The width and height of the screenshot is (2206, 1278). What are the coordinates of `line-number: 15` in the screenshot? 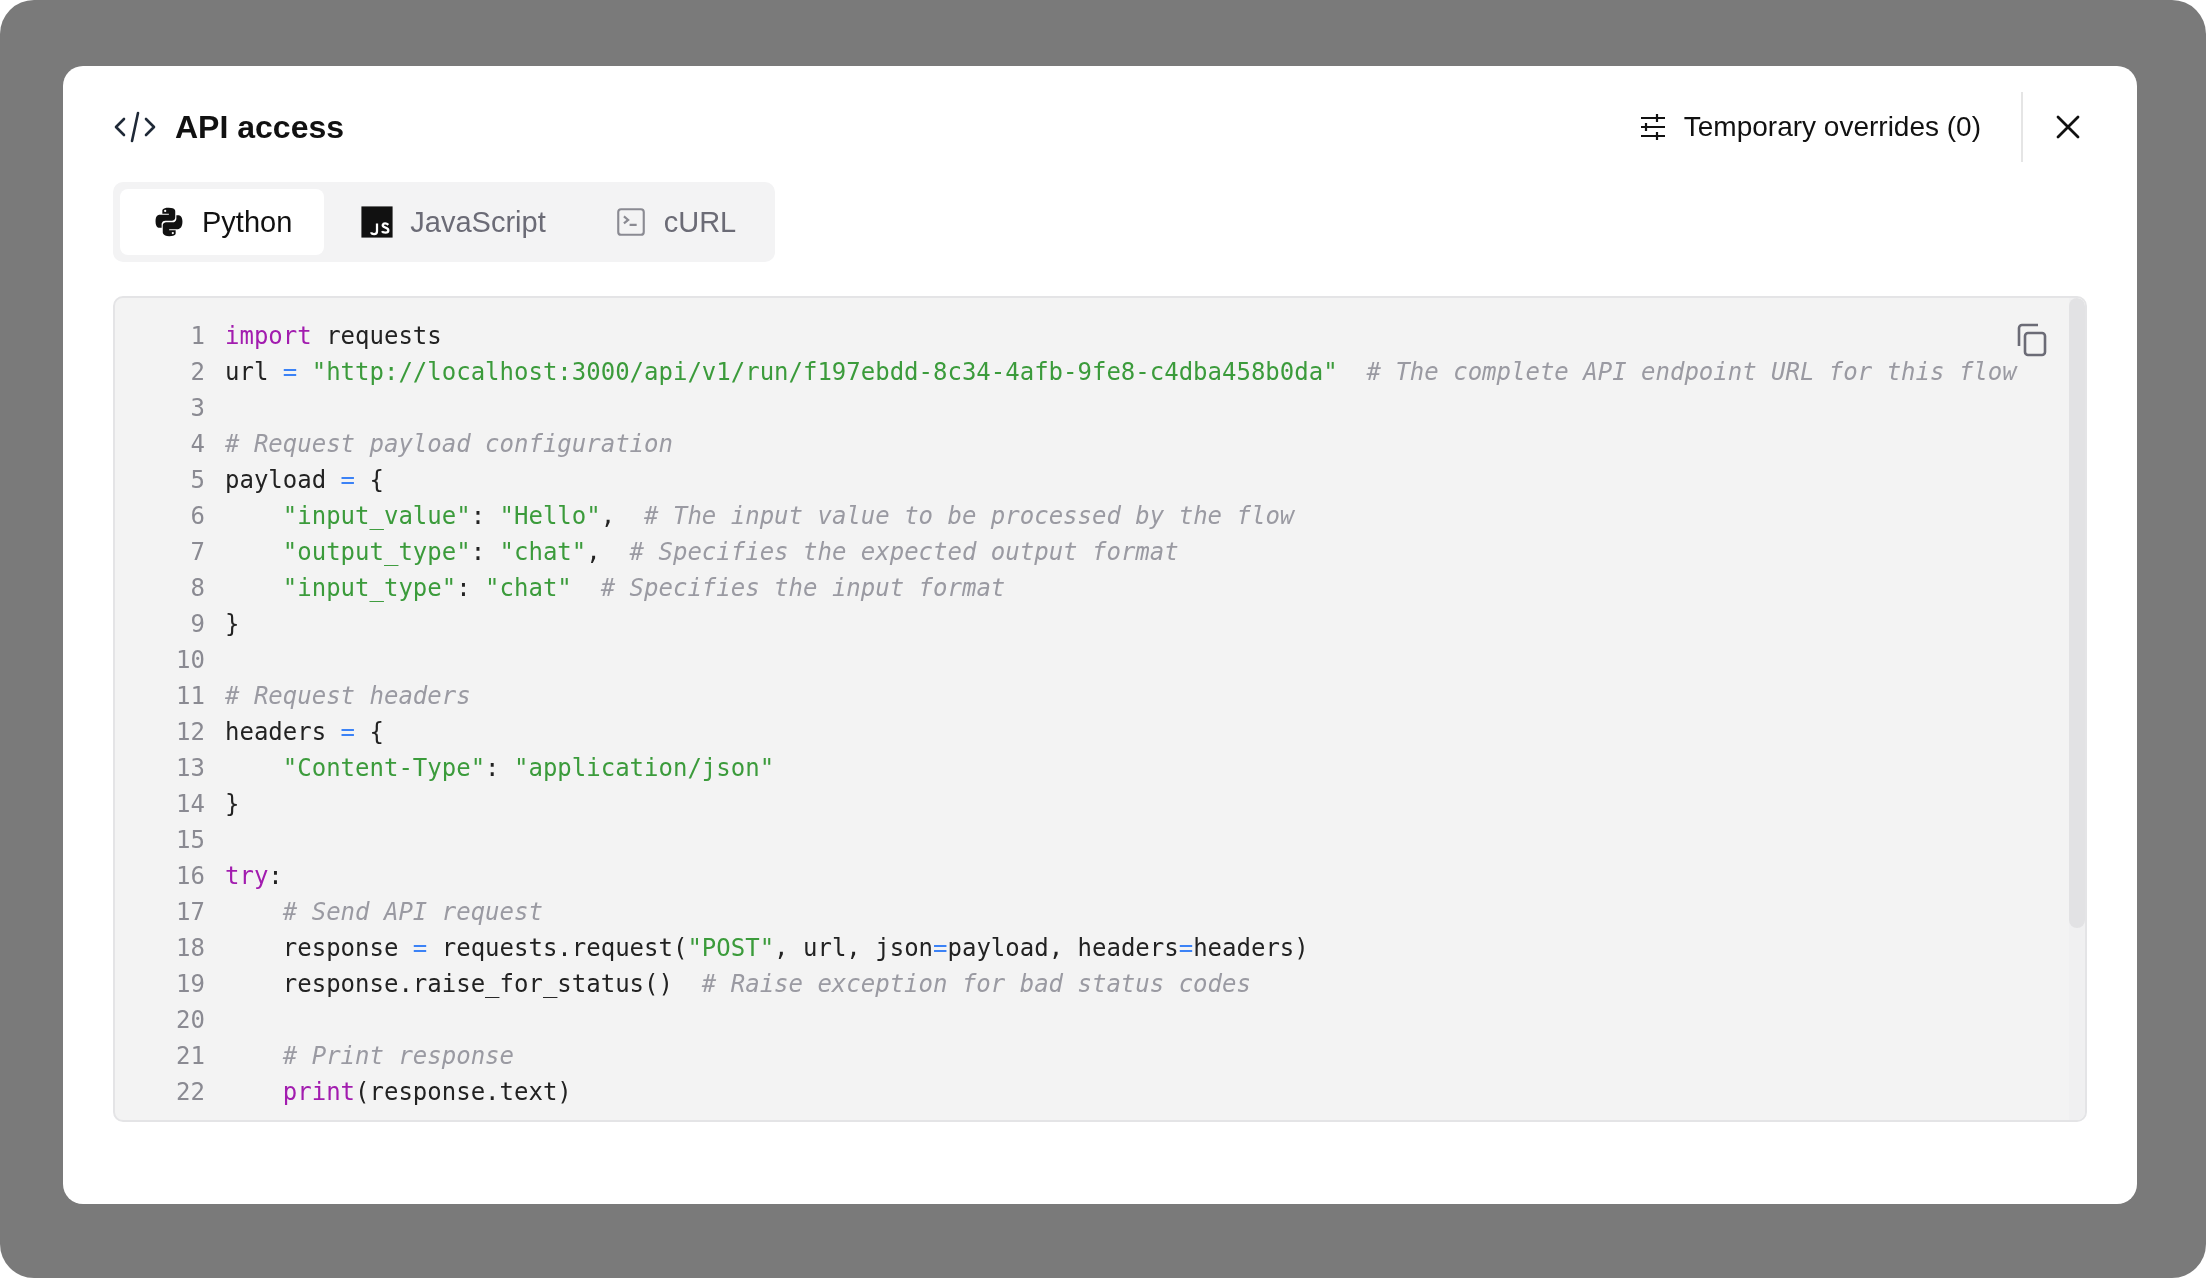 It's located at (190, 840).